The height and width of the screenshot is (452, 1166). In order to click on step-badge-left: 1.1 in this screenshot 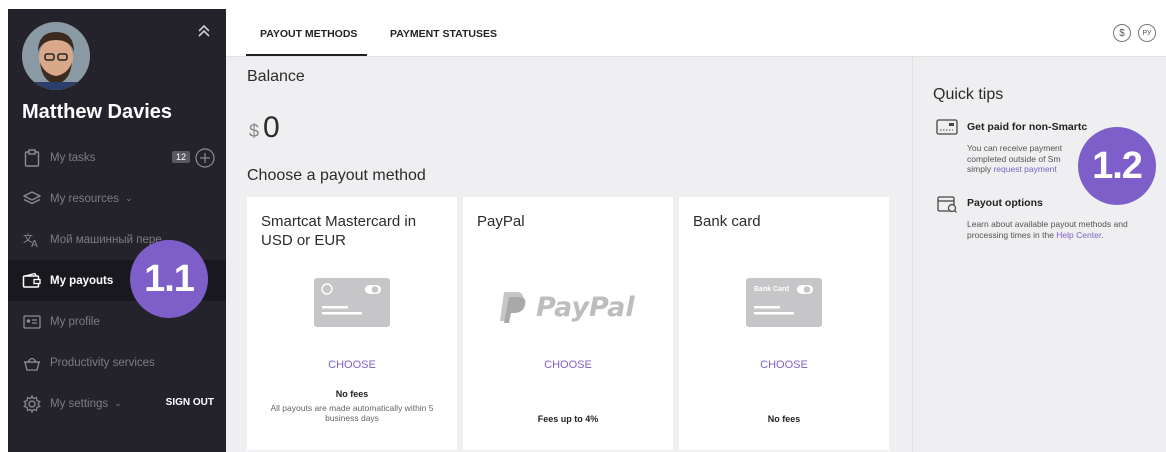, I will do `click(169, 279)`.